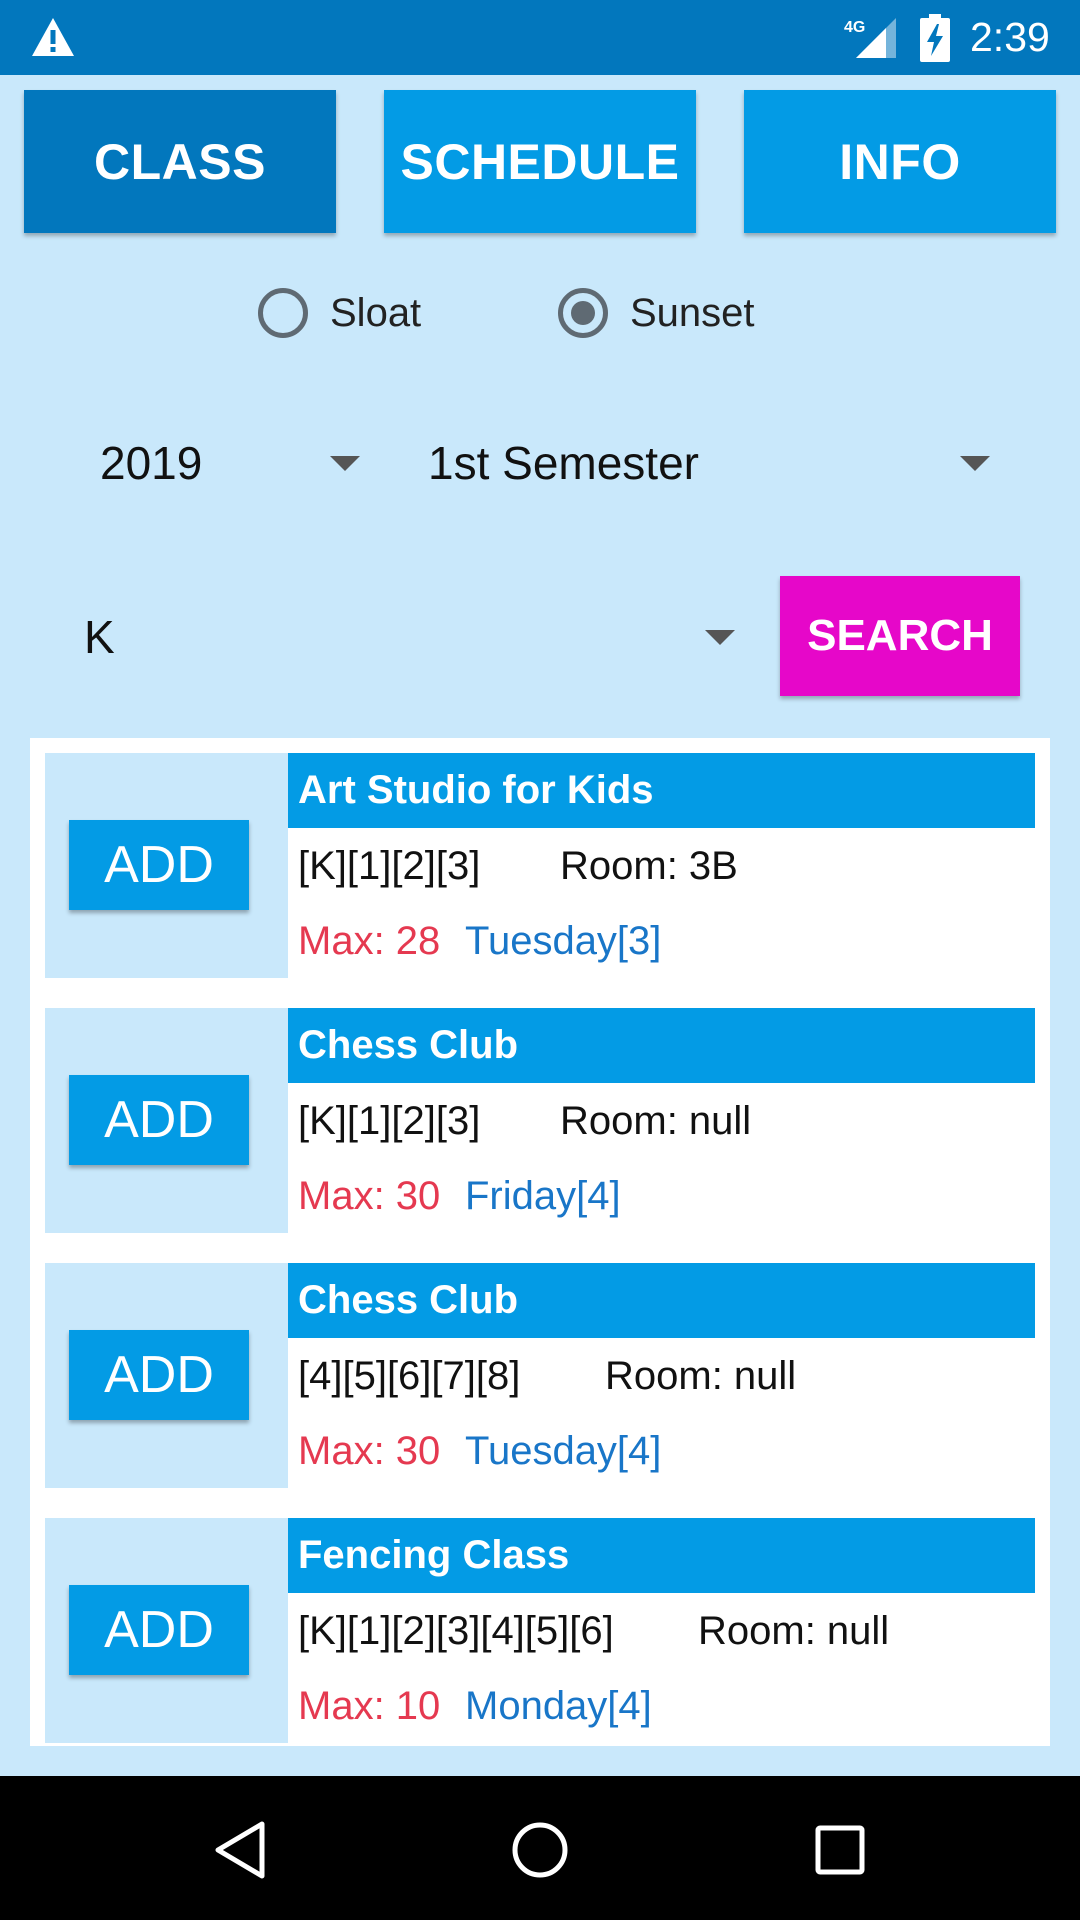 This screenshot has width=1080, height=1920. What do you see at coordinates (240, 1850) in the screenshot?
I see `back-icon` at bounding box center [240, 1850].